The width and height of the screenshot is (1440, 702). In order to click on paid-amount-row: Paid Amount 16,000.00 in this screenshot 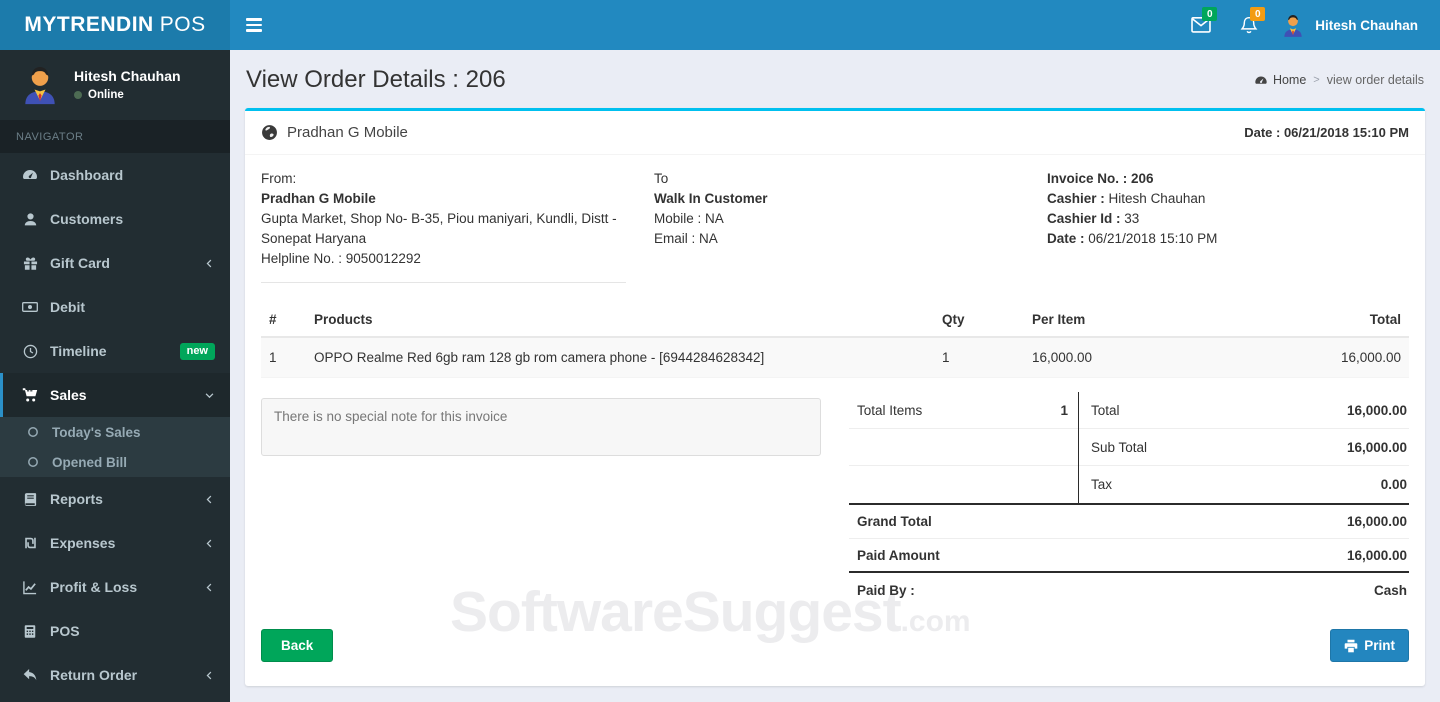, I will do `click(1129, 556)`.